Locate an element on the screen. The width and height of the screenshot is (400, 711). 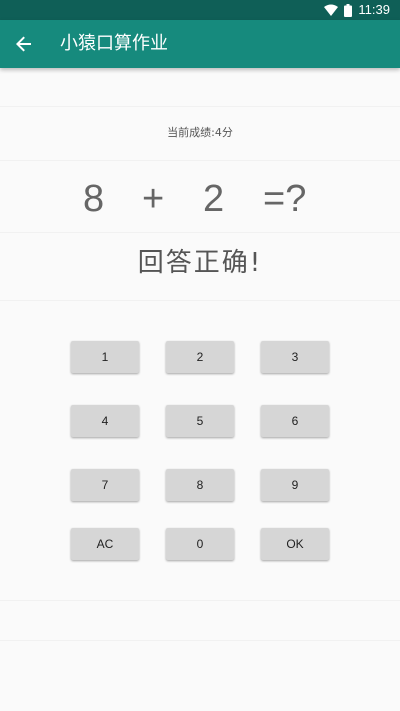
key-1-button: 1 is located at coordinates (105, 357).